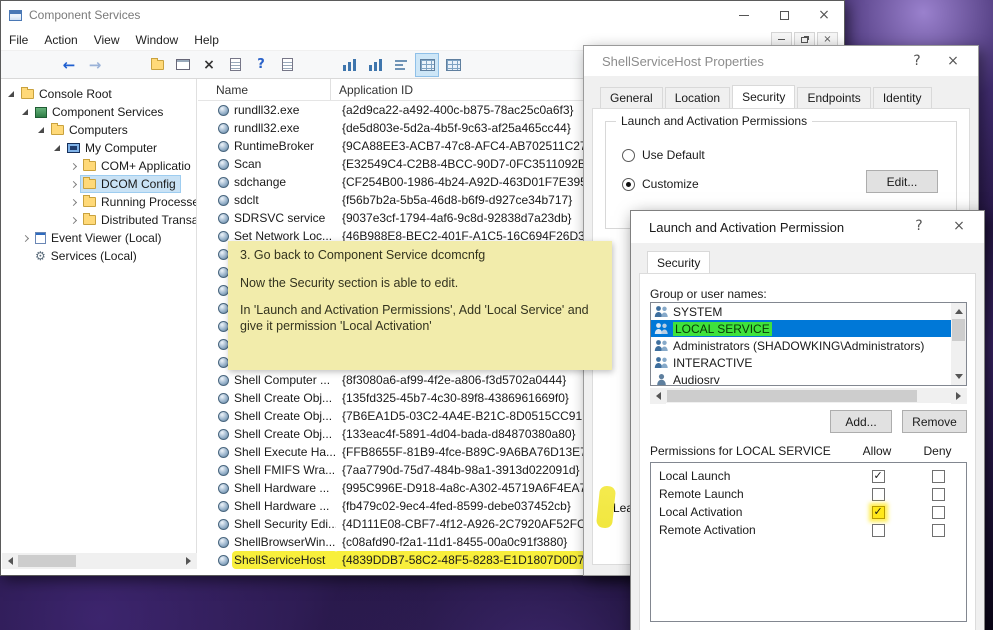 This screenshot has height=630, width=993. What do you see at coordinates (660, 184) in the screenshot?
I see `customize-radio-row: Customize` at bounding box center [660, 184].